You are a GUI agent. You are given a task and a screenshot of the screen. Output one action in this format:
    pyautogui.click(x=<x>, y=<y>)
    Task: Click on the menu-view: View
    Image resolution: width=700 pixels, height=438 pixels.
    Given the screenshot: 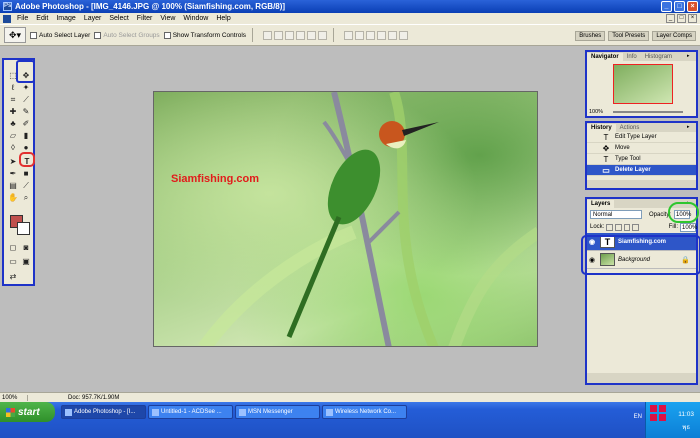 What is the action you would take?
    pyautogui.click(x=167, y=18)
    